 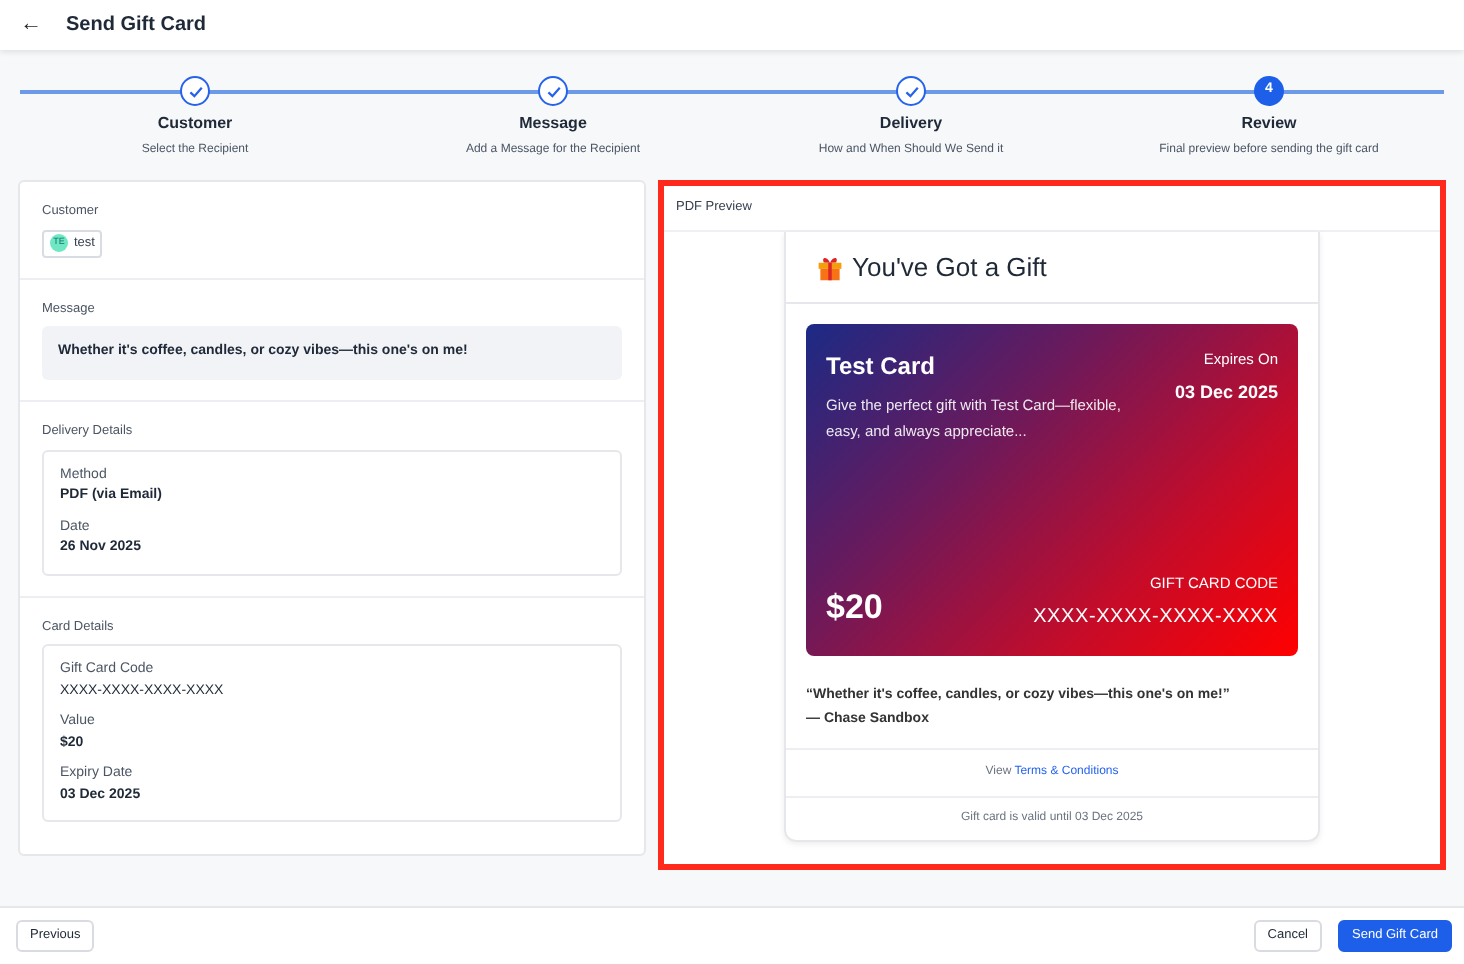 I want to click on step-title: Customer, so click(x=195, y=124).